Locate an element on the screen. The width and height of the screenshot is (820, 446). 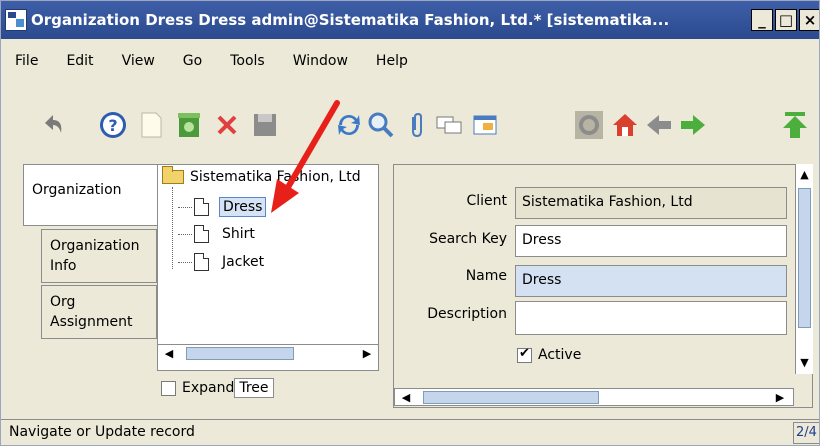
menu-bar: File Edit View Go Tools Window Help is located at coordinates (211, 64).